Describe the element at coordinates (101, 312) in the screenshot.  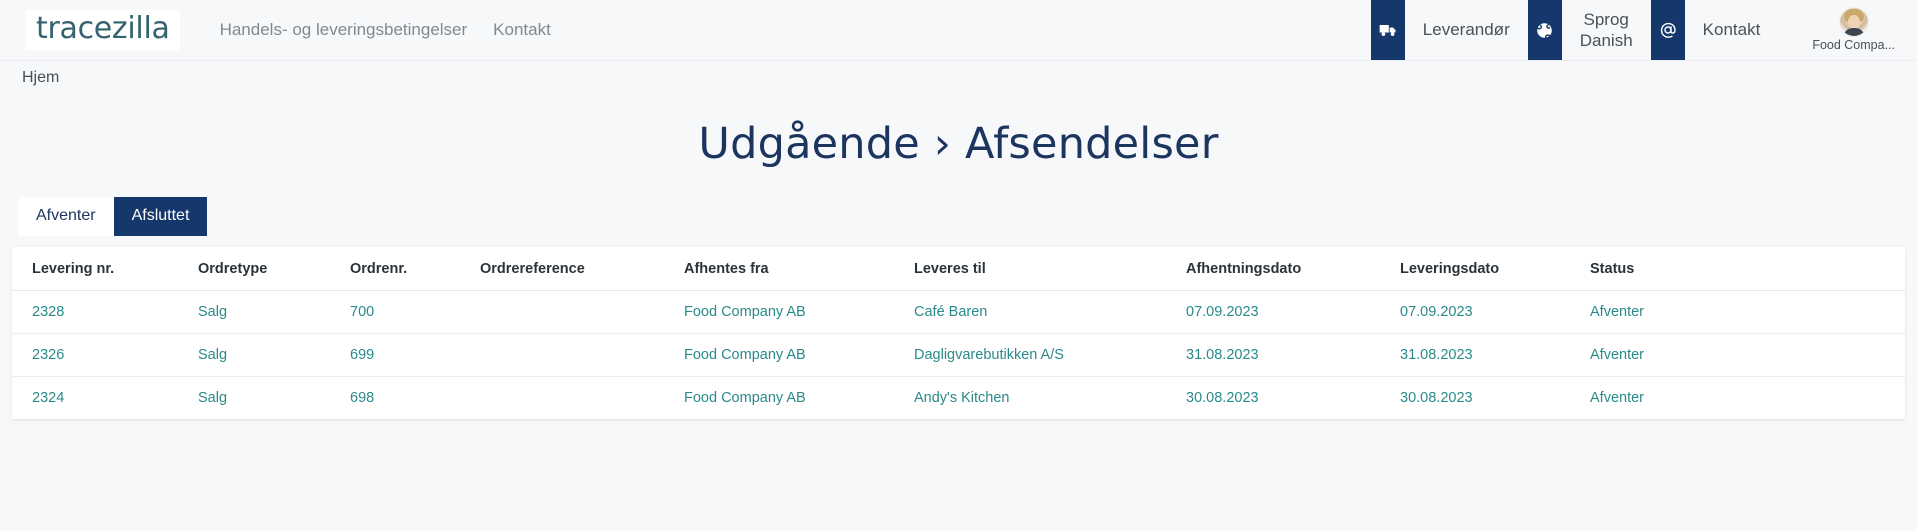
I see `cell-levering-nr: 2328` at that location.